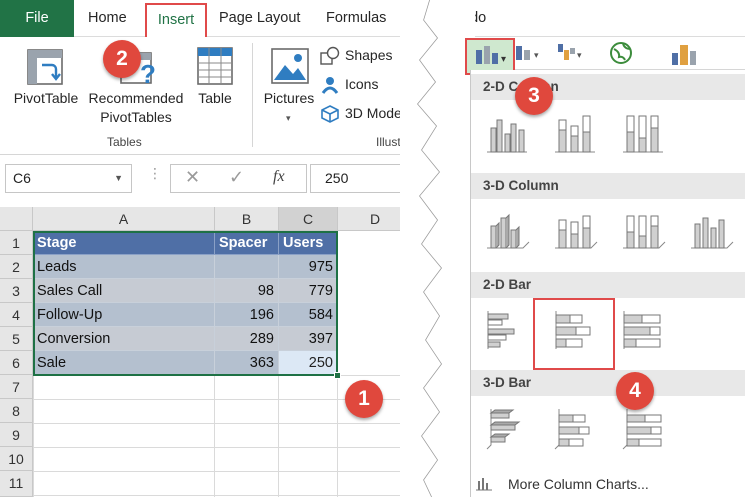 This screenshot has width=745, height=497. What do you see at coordinates (337, 375) in the screenshot?
I see `fill-handle` at bounding box center [337, 375].